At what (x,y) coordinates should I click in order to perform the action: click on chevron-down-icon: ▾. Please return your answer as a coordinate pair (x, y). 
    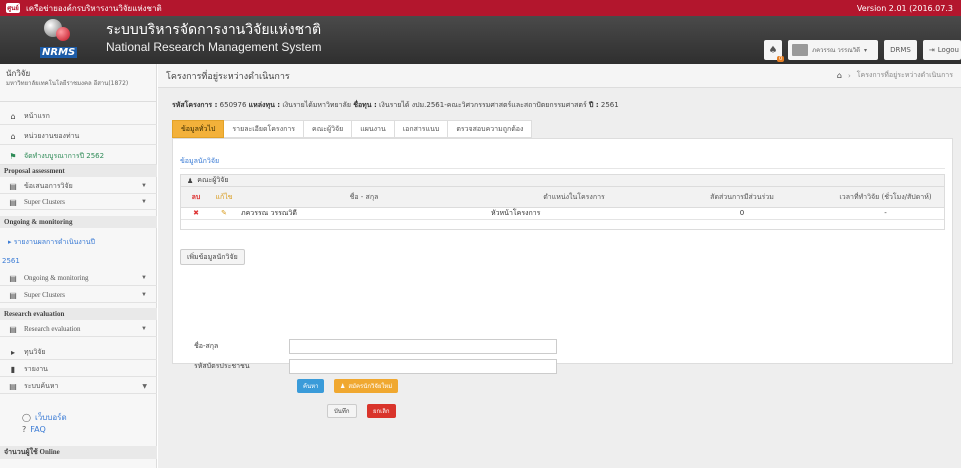
    Looking at the image, I should click on (866, 50).